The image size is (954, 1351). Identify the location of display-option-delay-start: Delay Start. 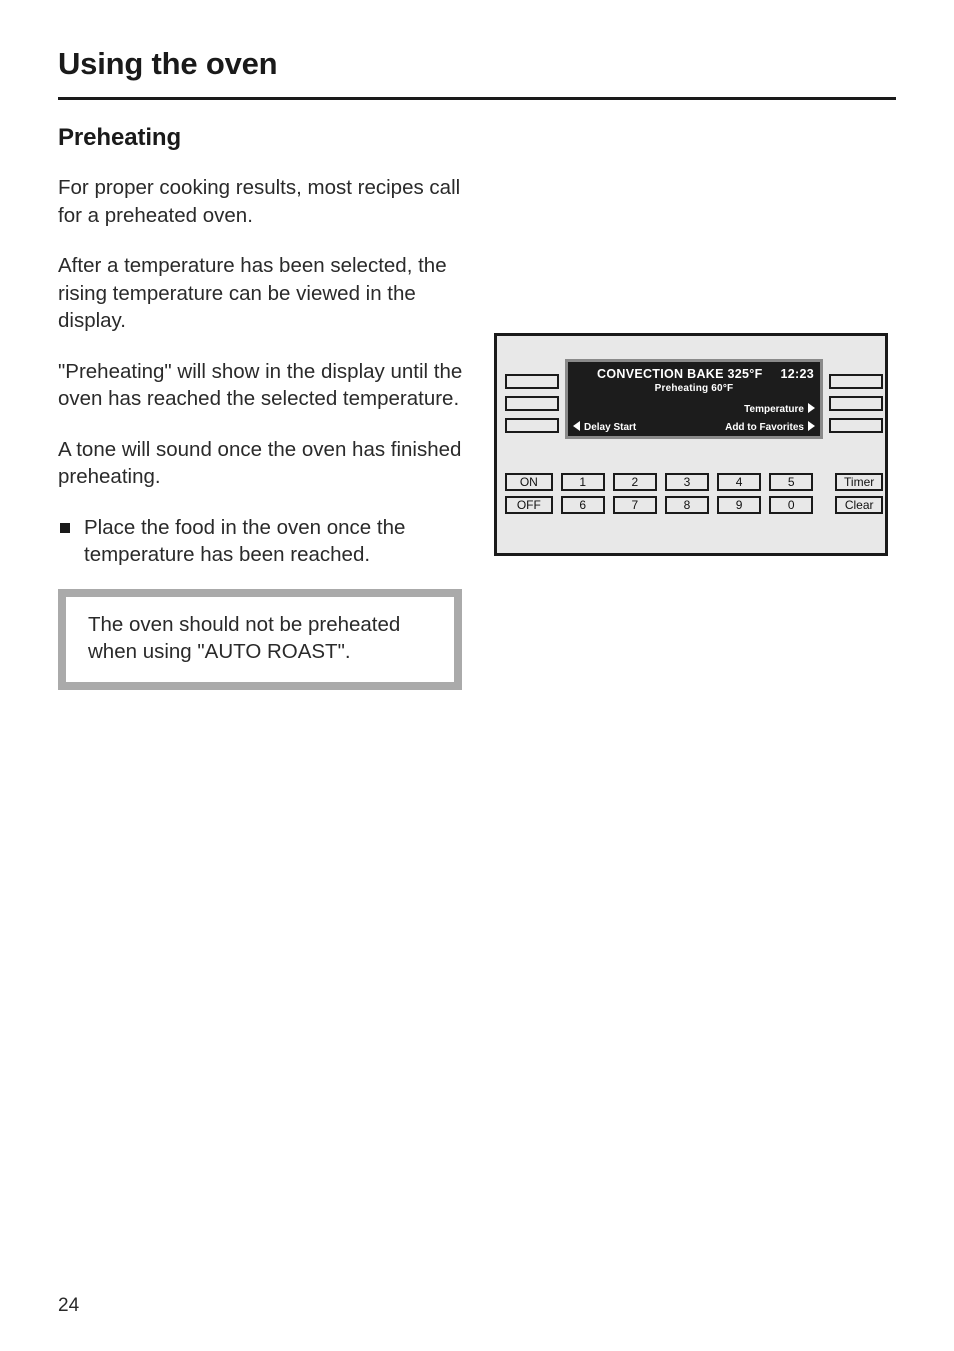
(604, 427).